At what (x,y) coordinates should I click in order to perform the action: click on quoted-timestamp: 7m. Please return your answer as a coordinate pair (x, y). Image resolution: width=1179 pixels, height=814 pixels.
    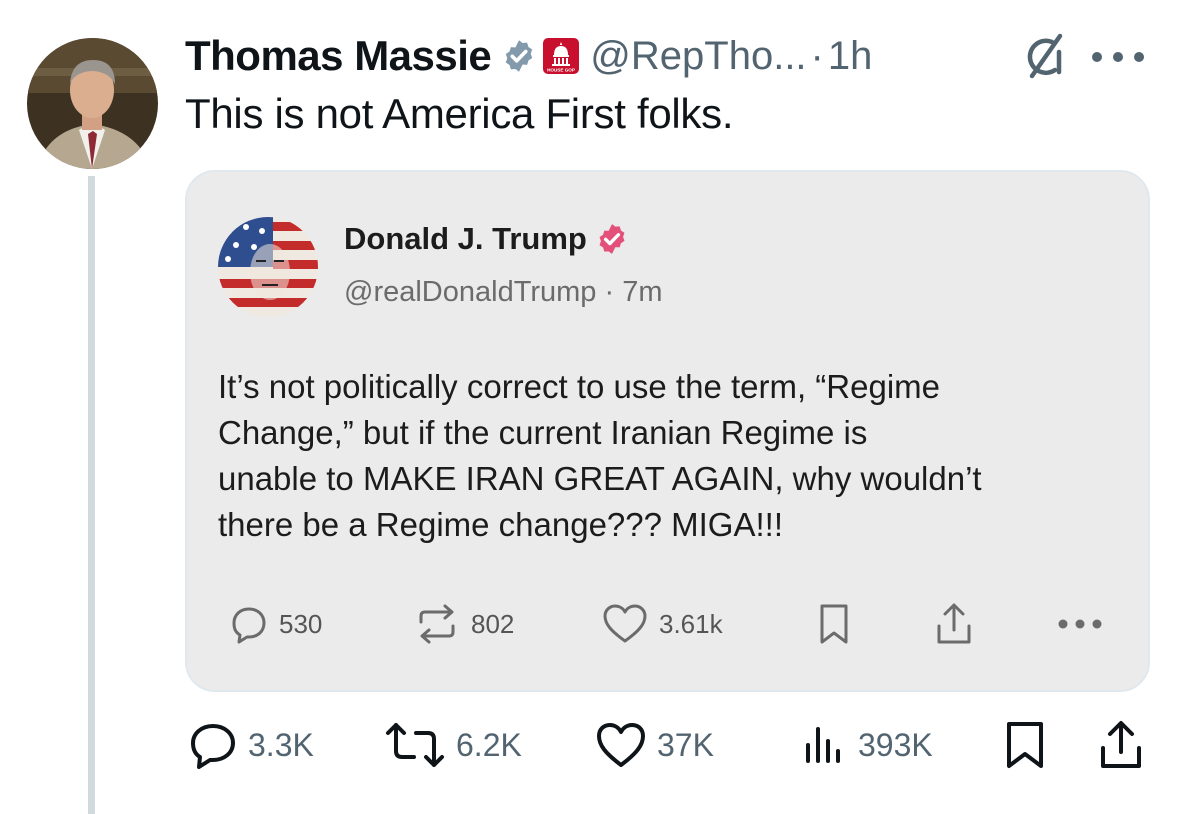
    Looking at the image, I should click on (642, 292).